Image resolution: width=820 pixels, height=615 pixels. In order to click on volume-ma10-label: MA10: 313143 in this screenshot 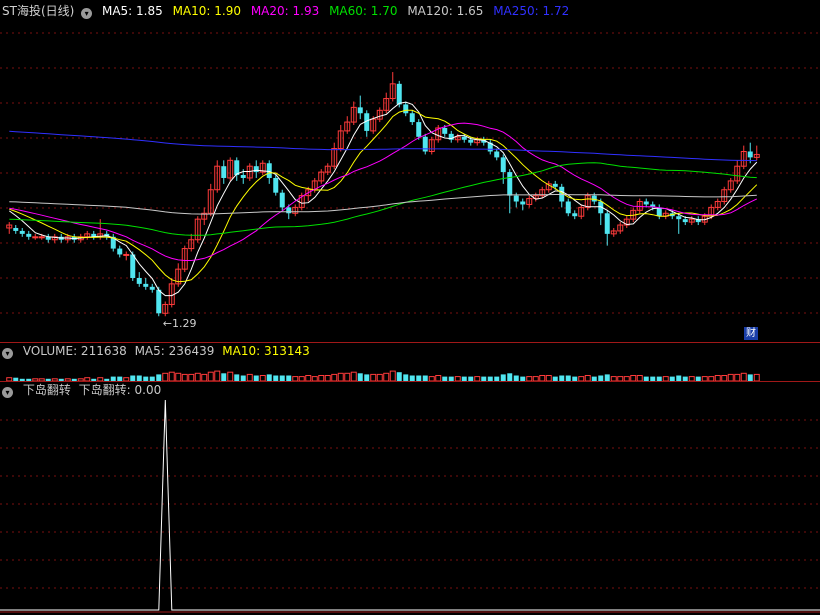, I will do `click(266, 351)`.